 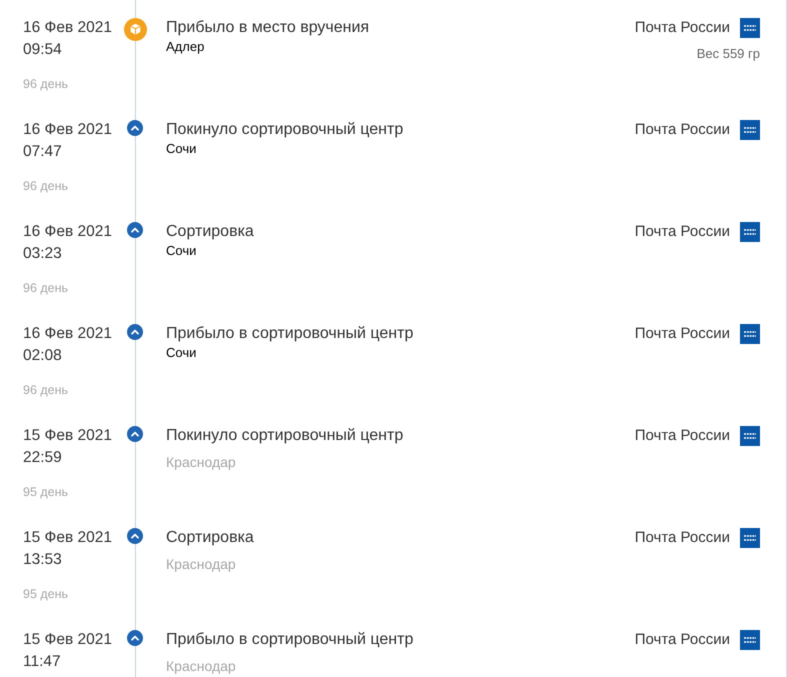 I want to click on event-time: 11:47, so click(x=42, y=662).